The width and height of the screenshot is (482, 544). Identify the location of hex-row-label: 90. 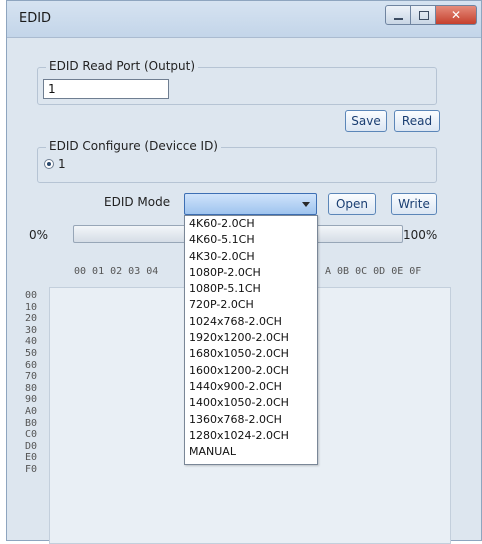
(31, 400).